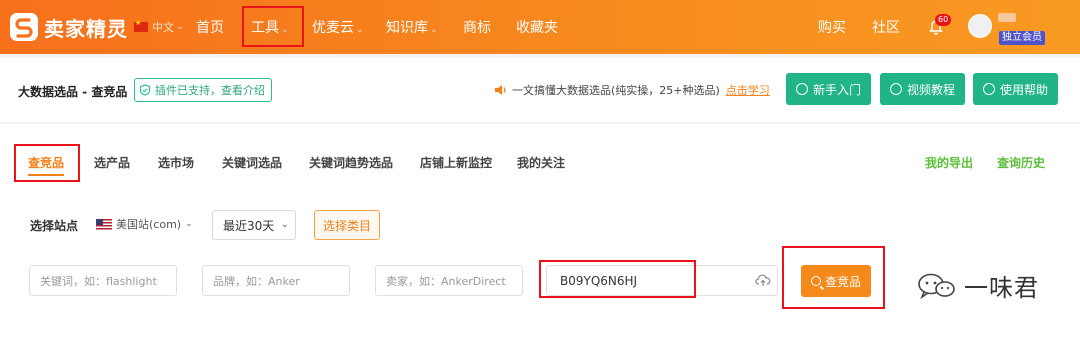  What do you see at coordinates (896, 89) in the screenshot?
I see `play-icon` at bounding box center [896, 89].